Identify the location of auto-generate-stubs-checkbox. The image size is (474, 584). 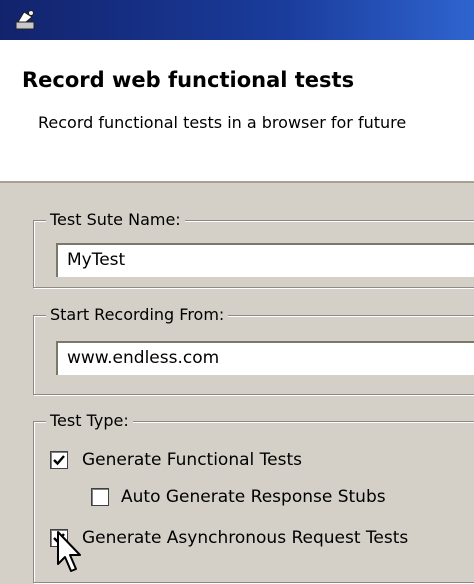
(100, 497).